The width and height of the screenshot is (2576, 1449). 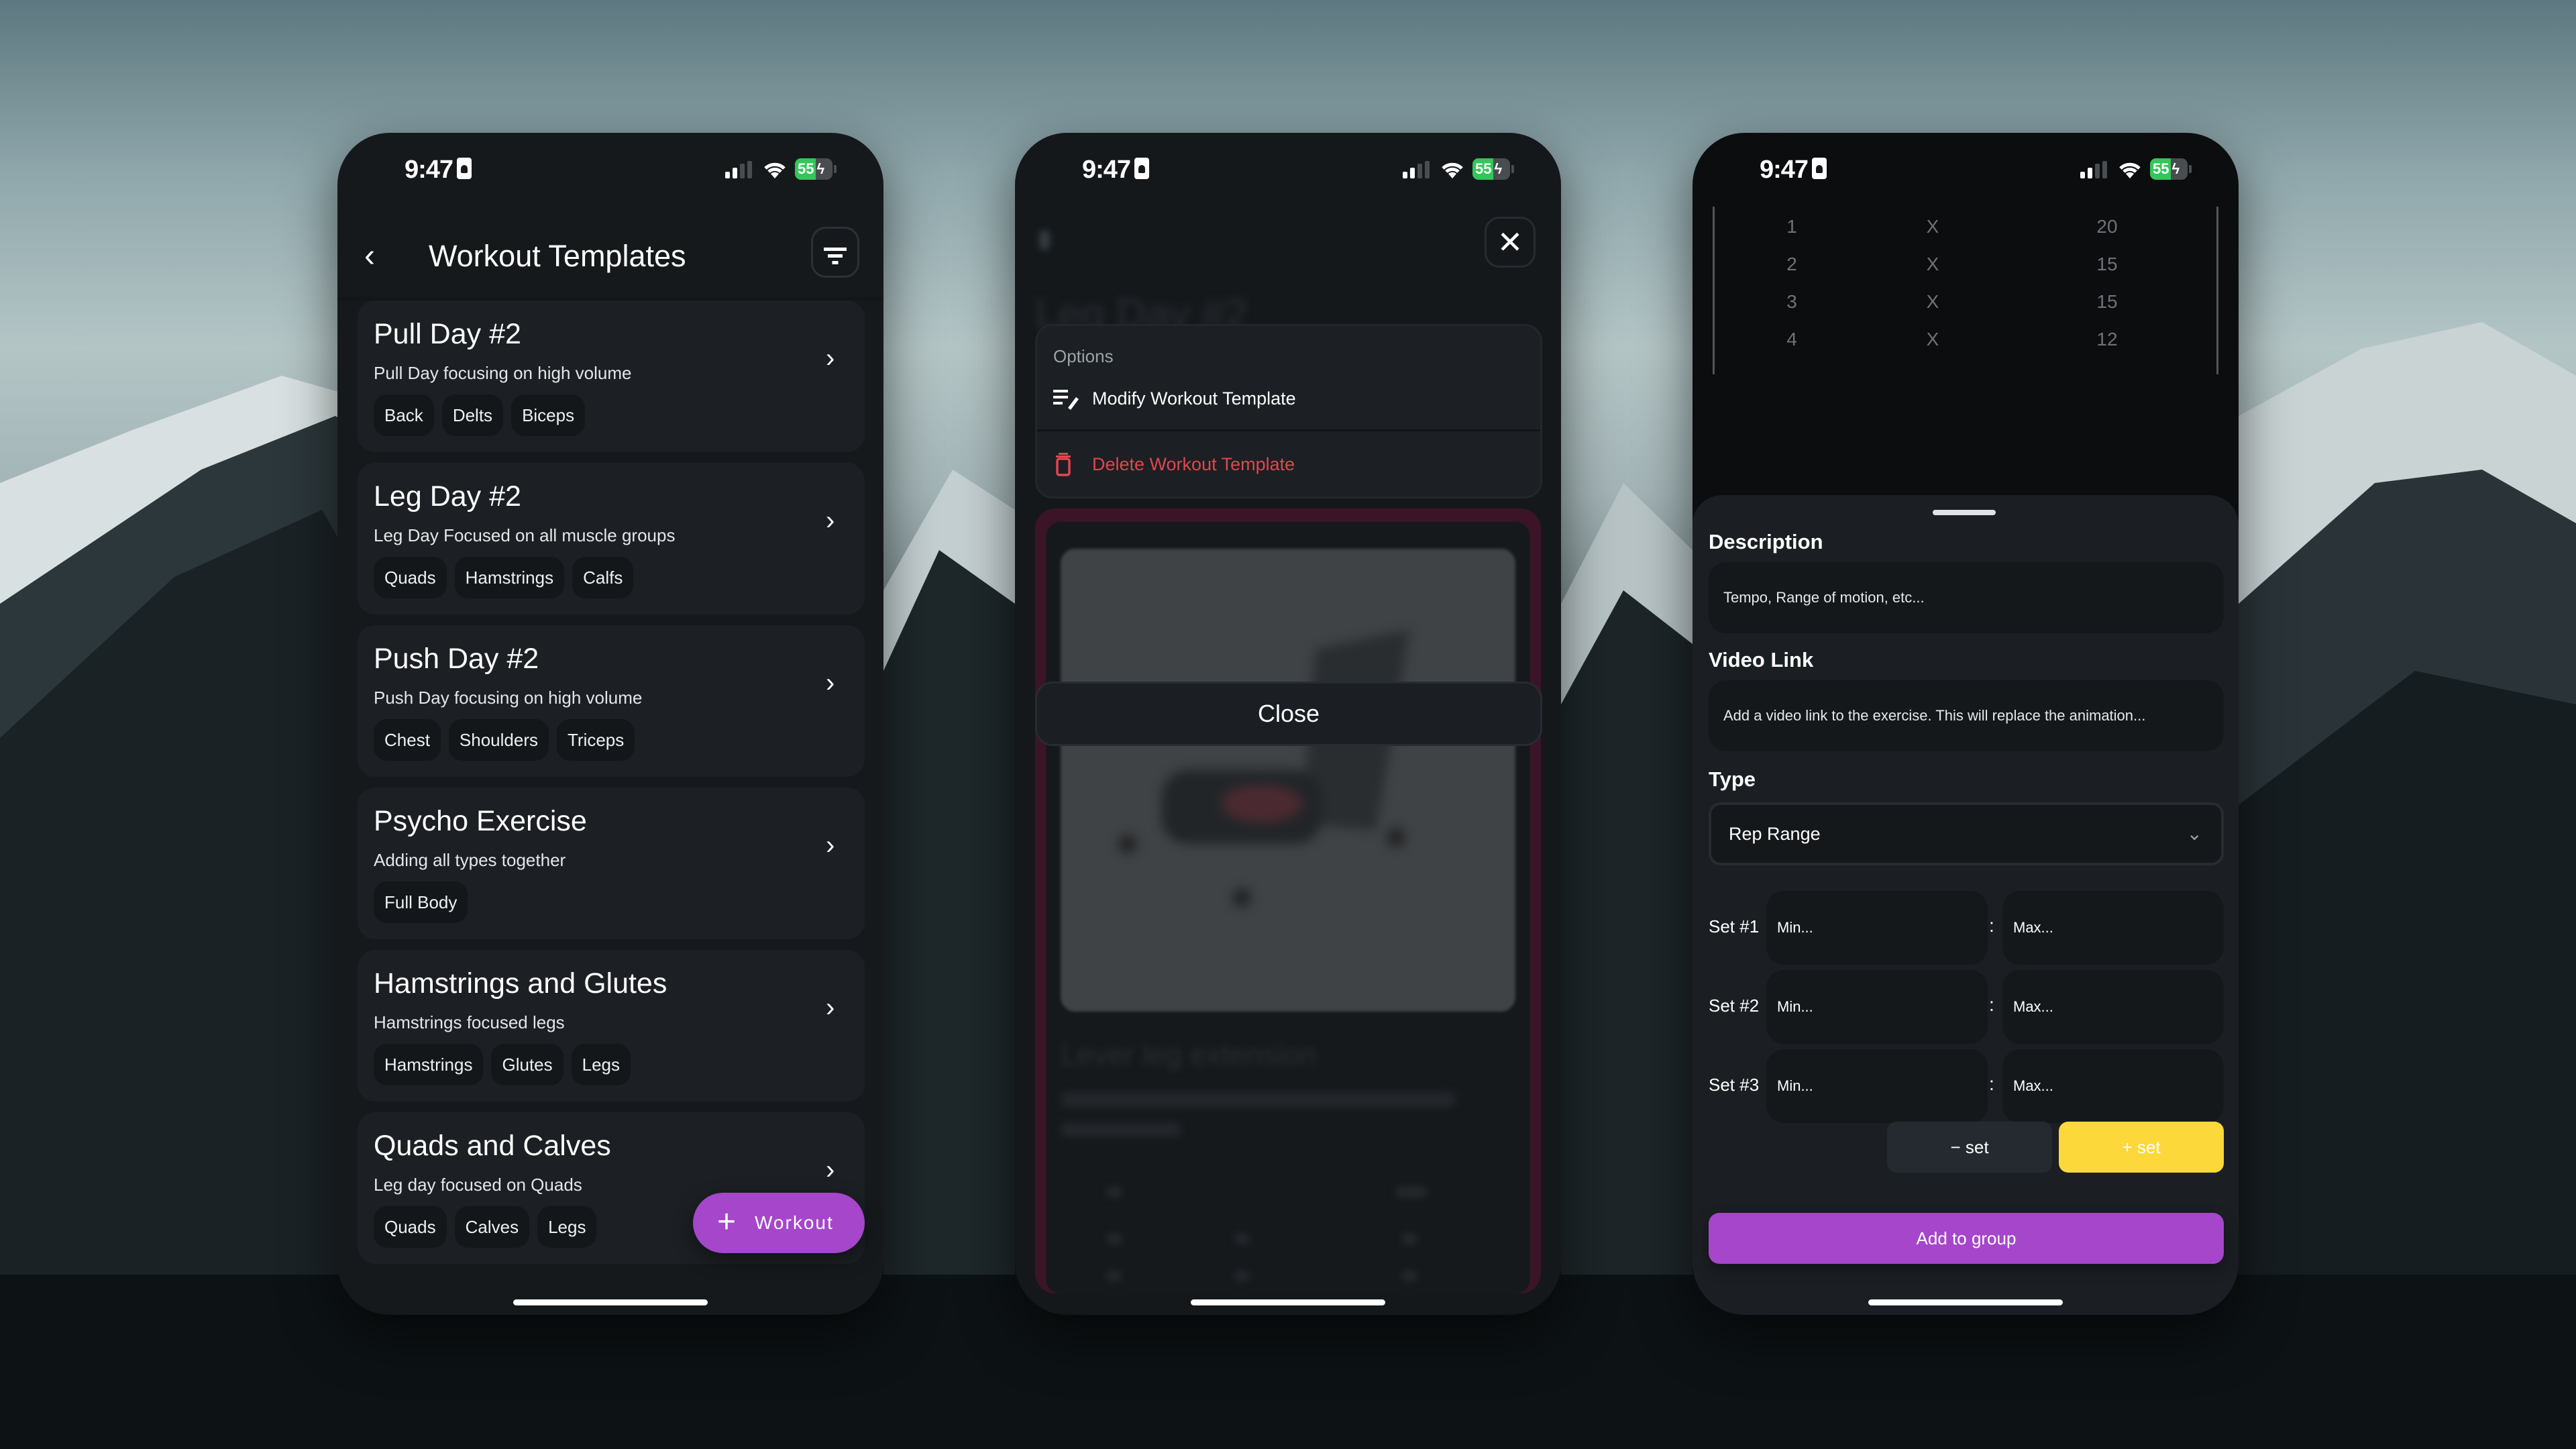 What do you see at coordinates (1734, 1085) in the screenshot?
I see `set-label: Set #3` at bounding box center [1734, 1085].